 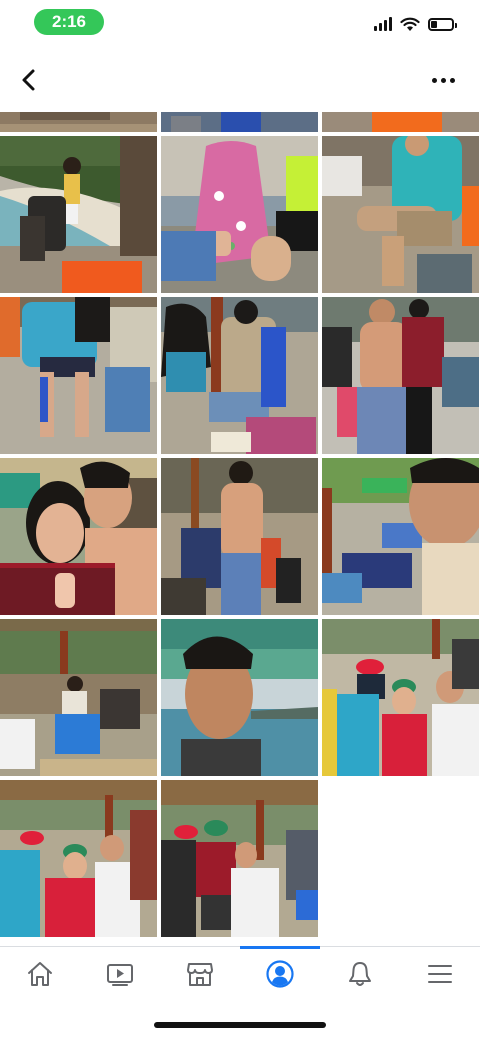 I want to click on video-play-icon, so click(x=120, y=975).